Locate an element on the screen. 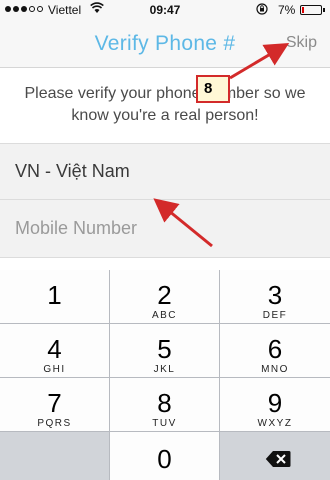 This screenshot has height=480, width=330. status-bar: Viettel 09:47 7% is located at coordinates (165, 10).